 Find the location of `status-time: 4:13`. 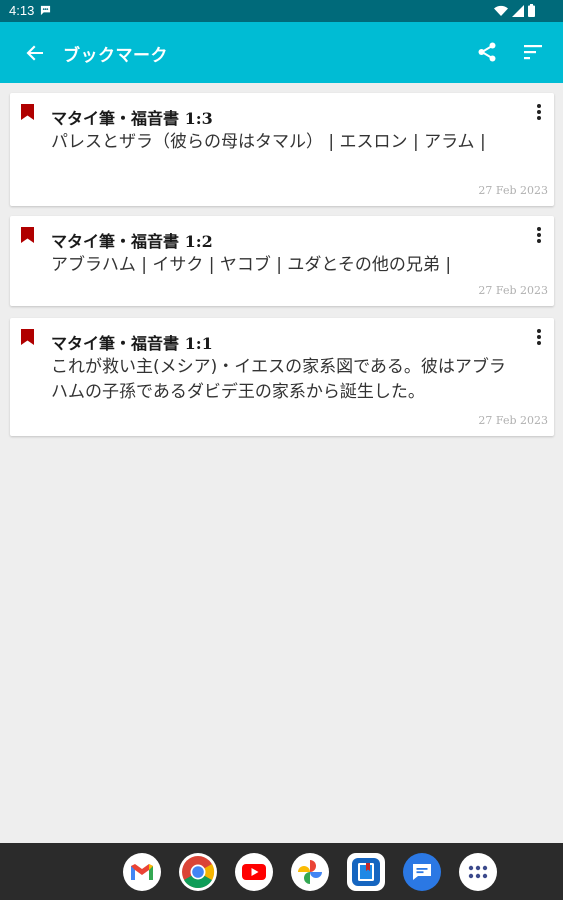

status-time: 4:13 is located at coordinates (22, 10).